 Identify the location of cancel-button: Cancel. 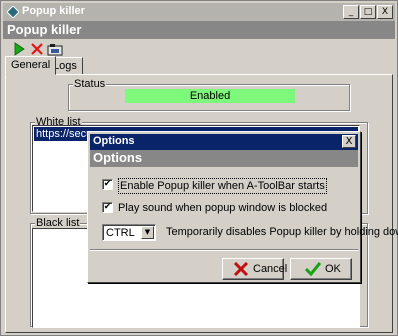
(255, 269).